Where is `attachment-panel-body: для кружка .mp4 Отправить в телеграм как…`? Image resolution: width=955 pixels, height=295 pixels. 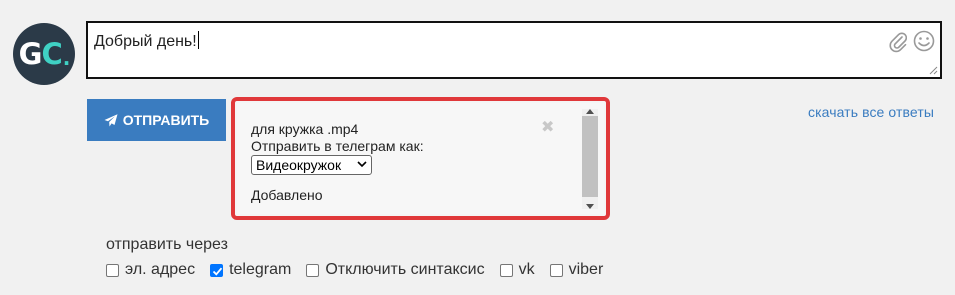 attachment-panel-body: для кружка .mp4 Отправить в телеграм как… is located at coordinates (420, 158).